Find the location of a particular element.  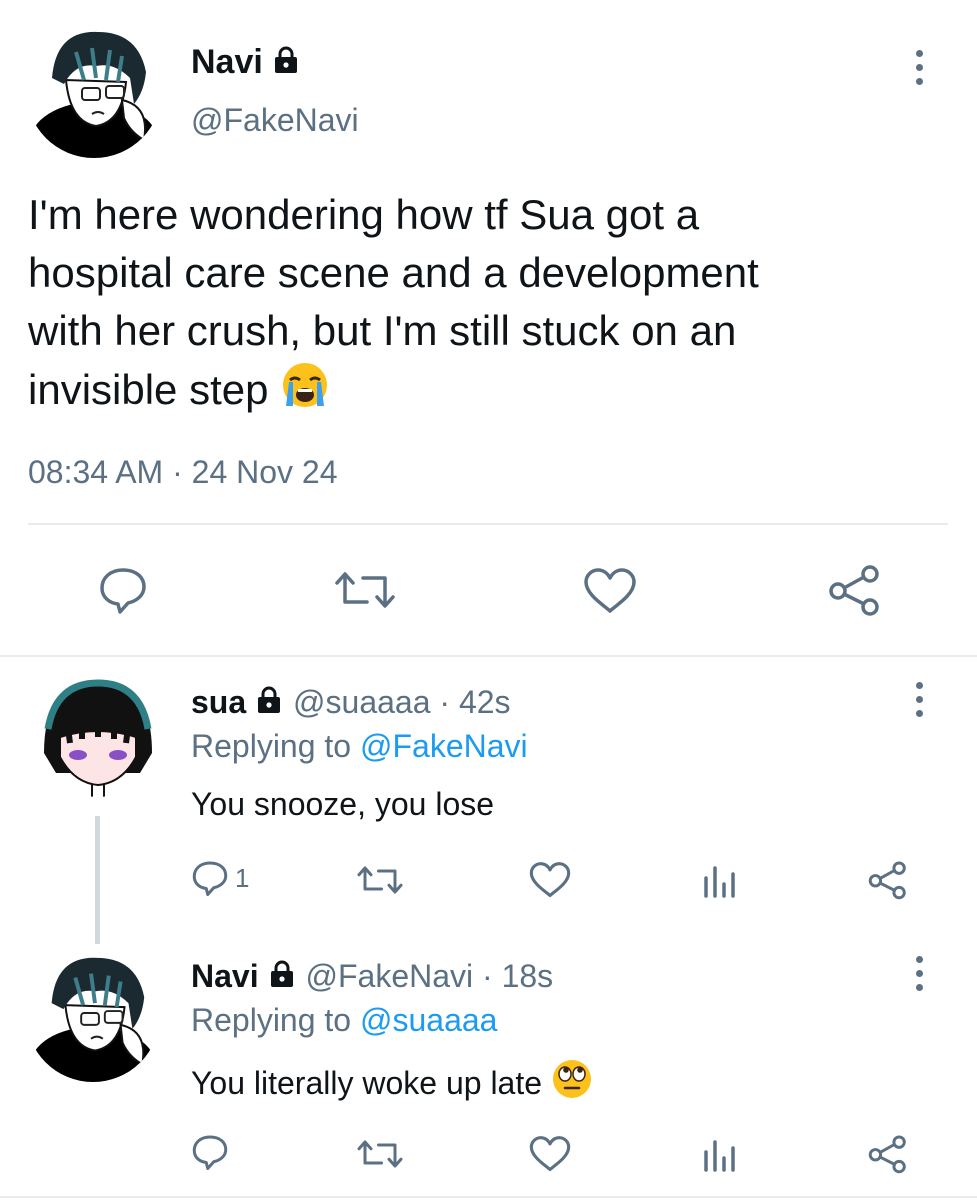

display-name: sua is located at coordinates (218, 702).